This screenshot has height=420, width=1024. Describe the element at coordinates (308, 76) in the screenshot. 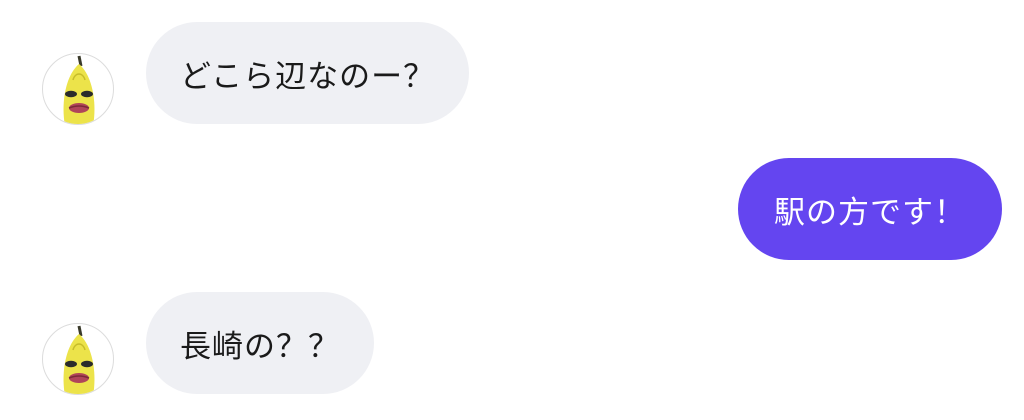

I see `message-text: どこら辺なのー？` at that location.